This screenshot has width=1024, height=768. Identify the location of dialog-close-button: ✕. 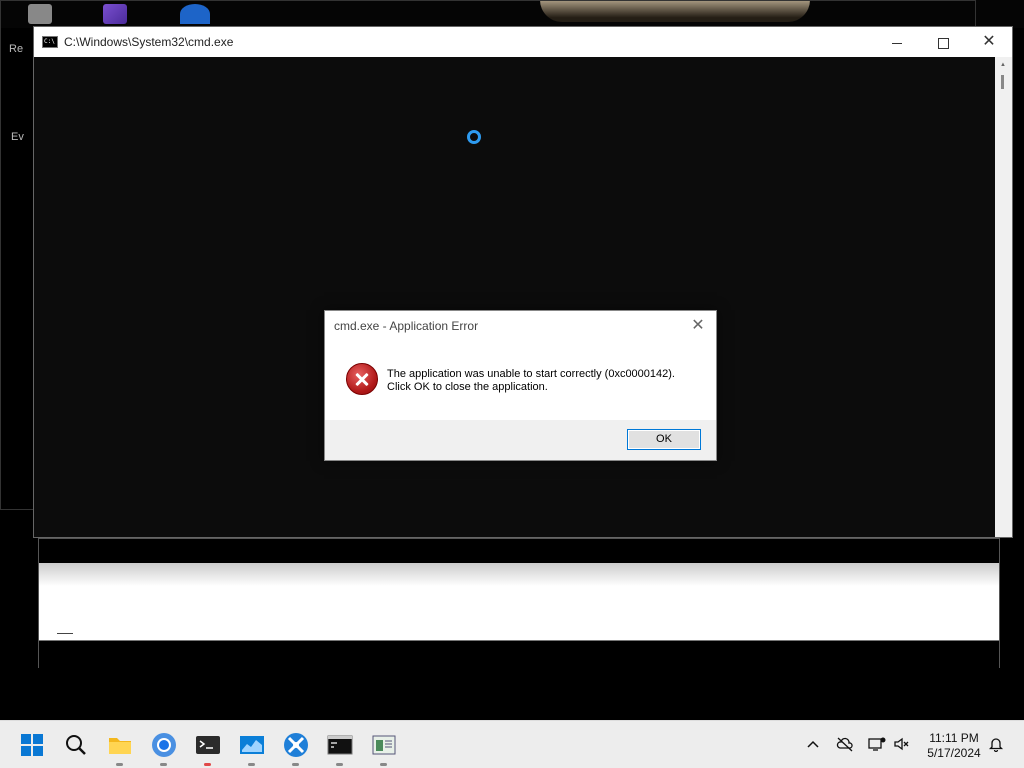
(698, 326).